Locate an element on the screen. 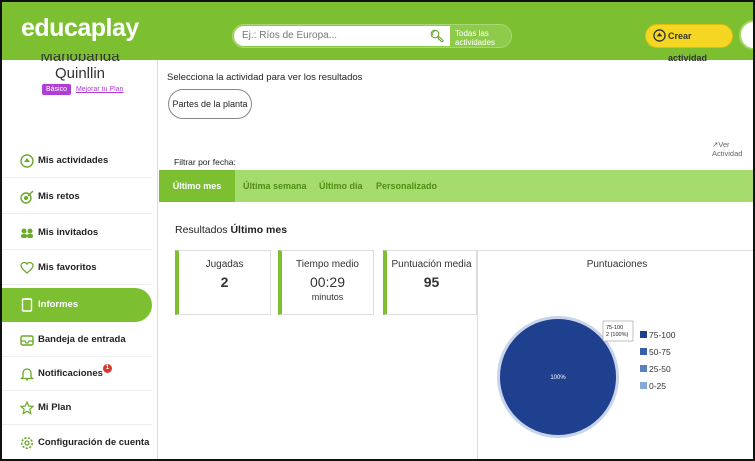 The height and width of the screenshot is (461, 755). sidebar-item-notificaciones: Notificaciones 1 is located at coordinates (77, 374).